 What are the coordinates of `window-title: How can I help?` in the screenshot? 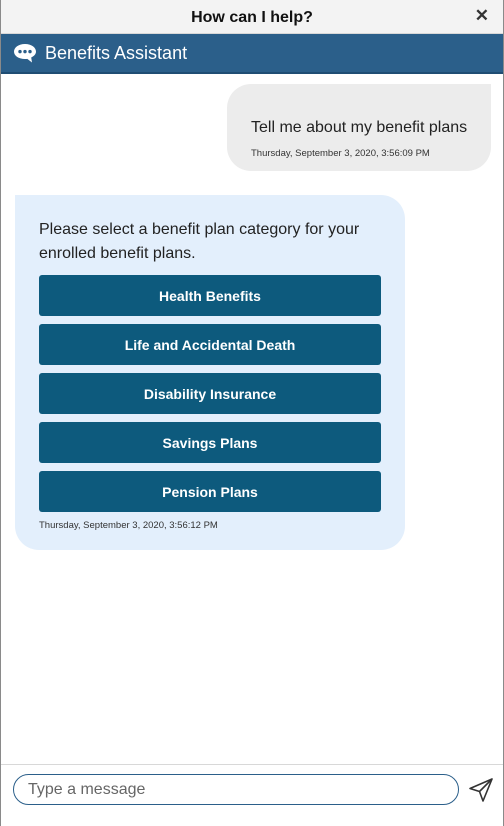 It's located at (252, 17).